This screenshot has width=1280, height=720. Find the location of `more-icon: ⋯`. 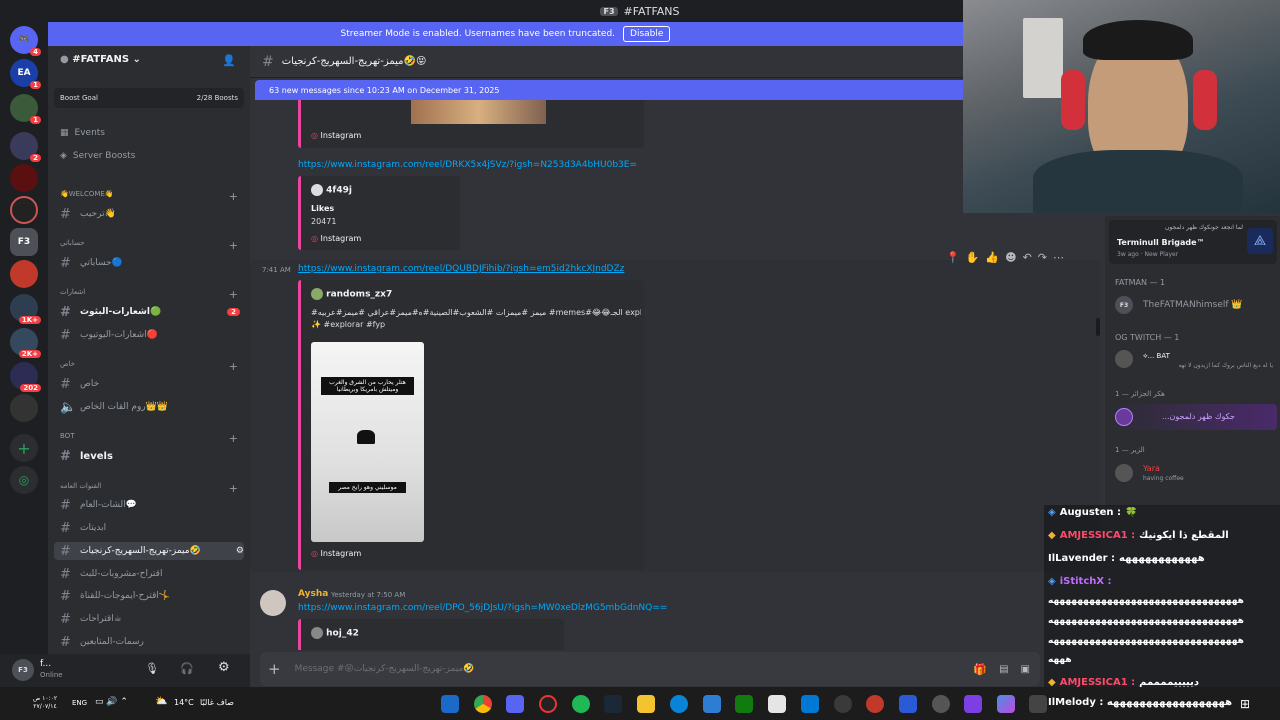

more-icon: ⋯ is located at coordinates (1058, 257).